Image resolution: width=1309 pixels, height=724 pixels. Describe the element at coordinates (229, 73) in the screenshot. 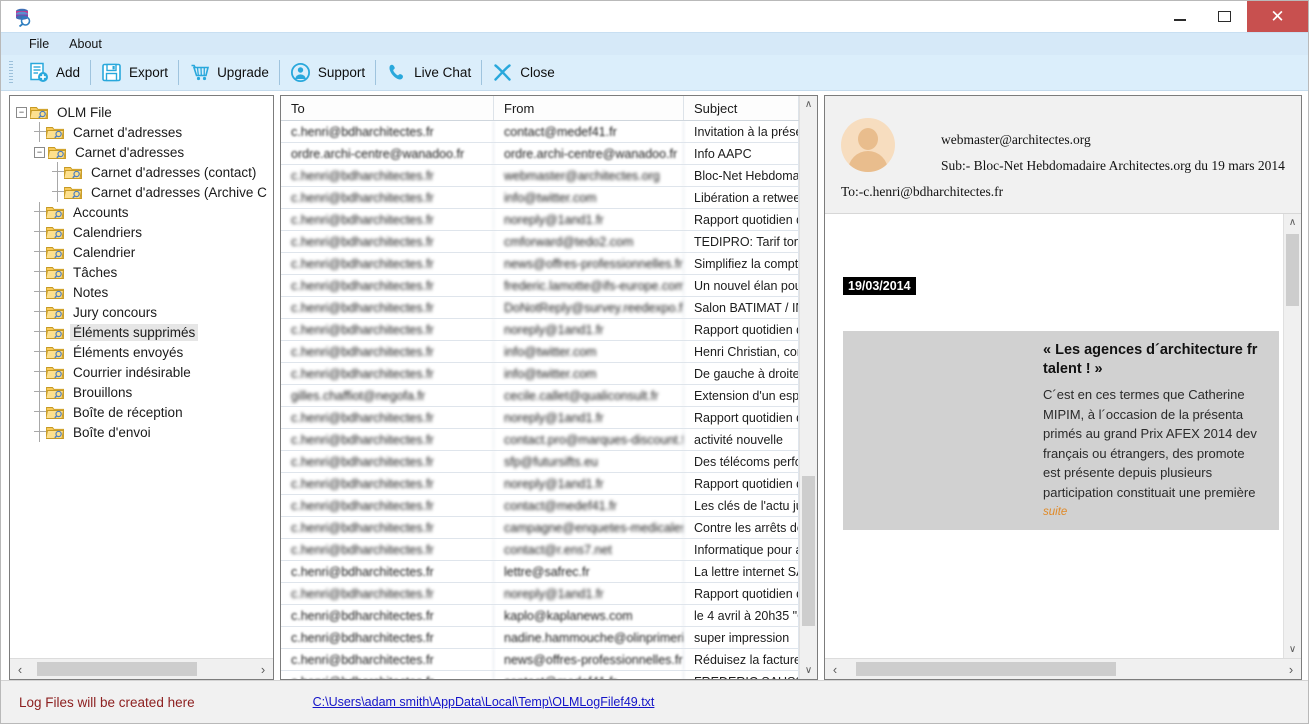

I see `upgrade-button: Upgrade` at that location.